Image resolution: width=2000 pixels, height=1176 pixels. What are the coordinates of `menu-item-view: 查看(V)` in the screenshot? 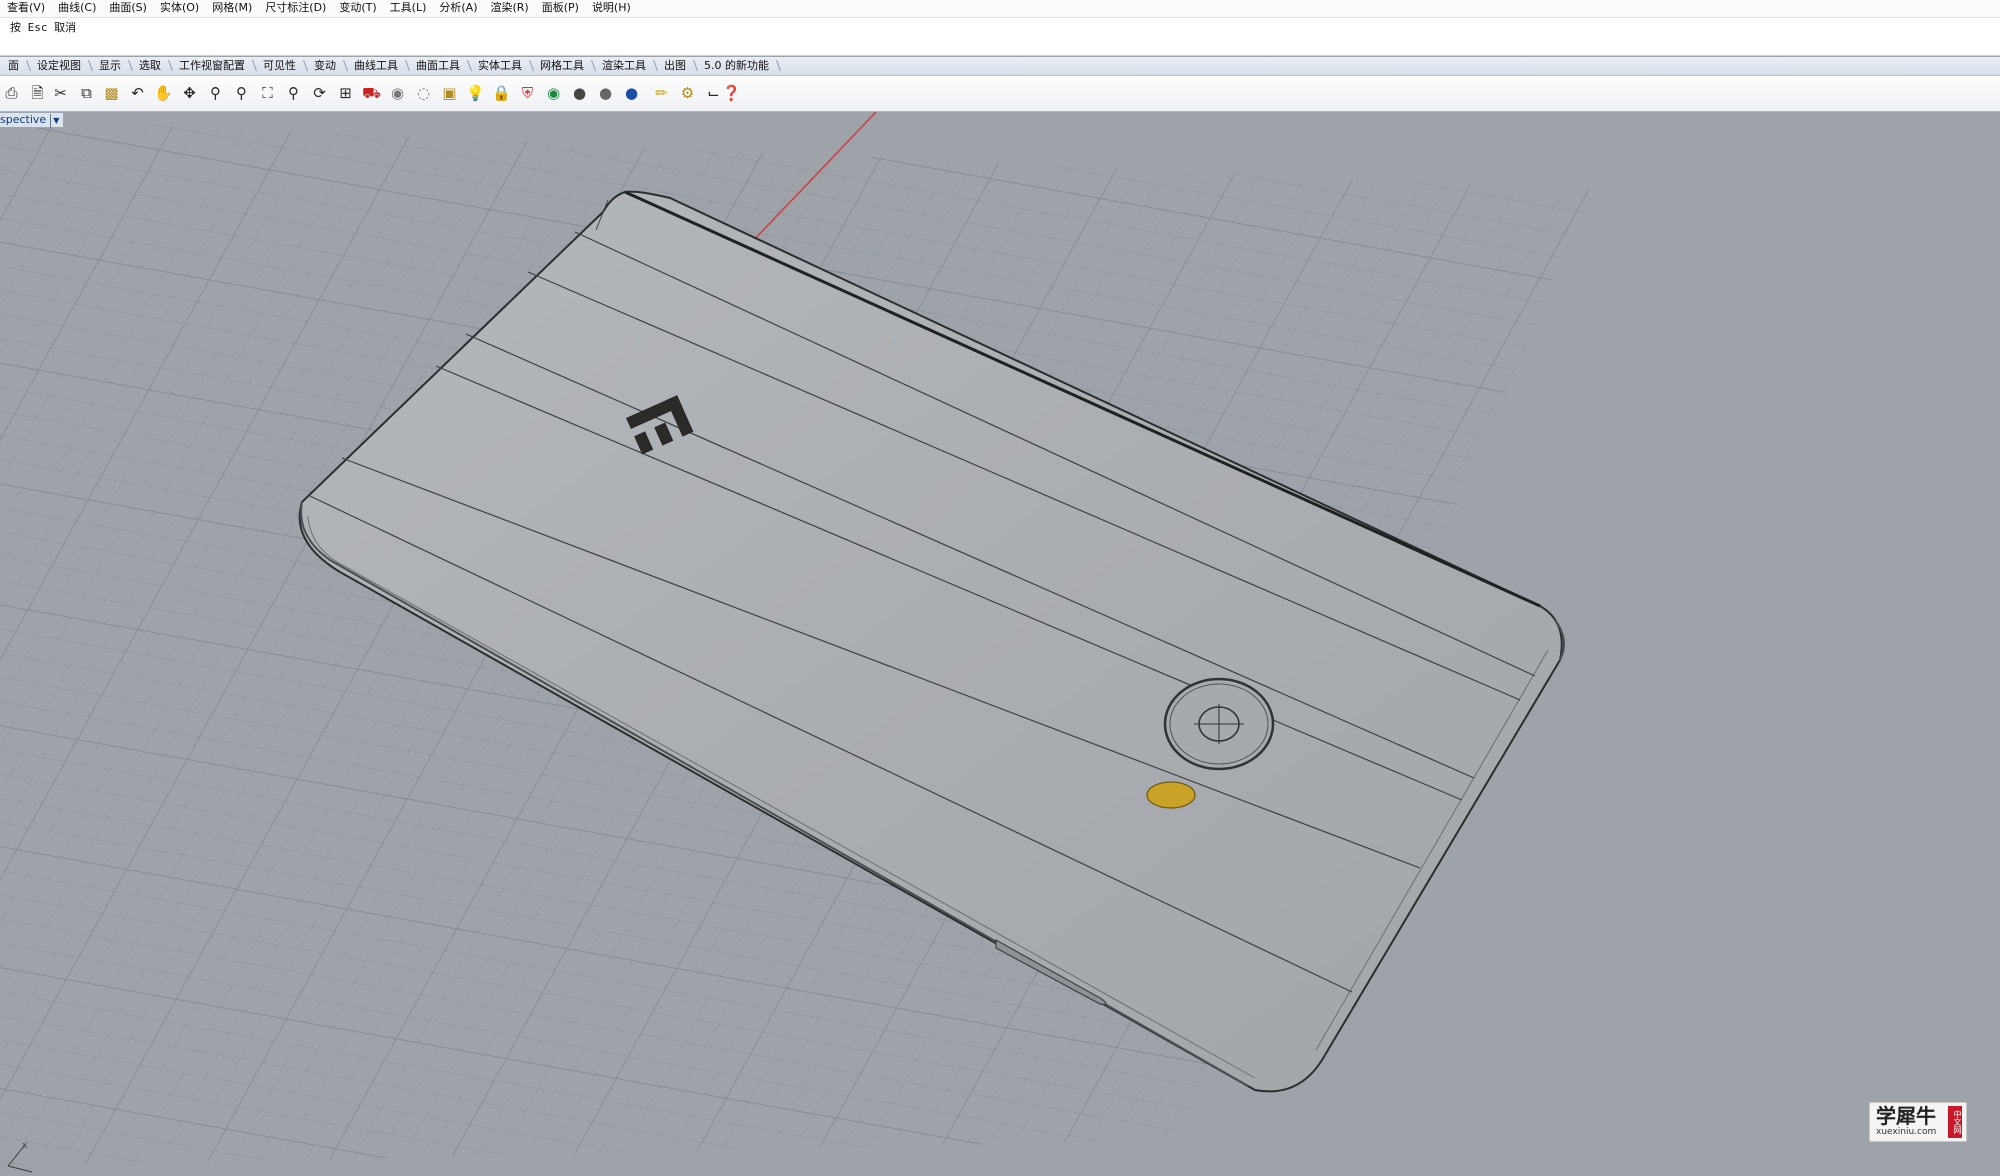 It's located at (25, 8).